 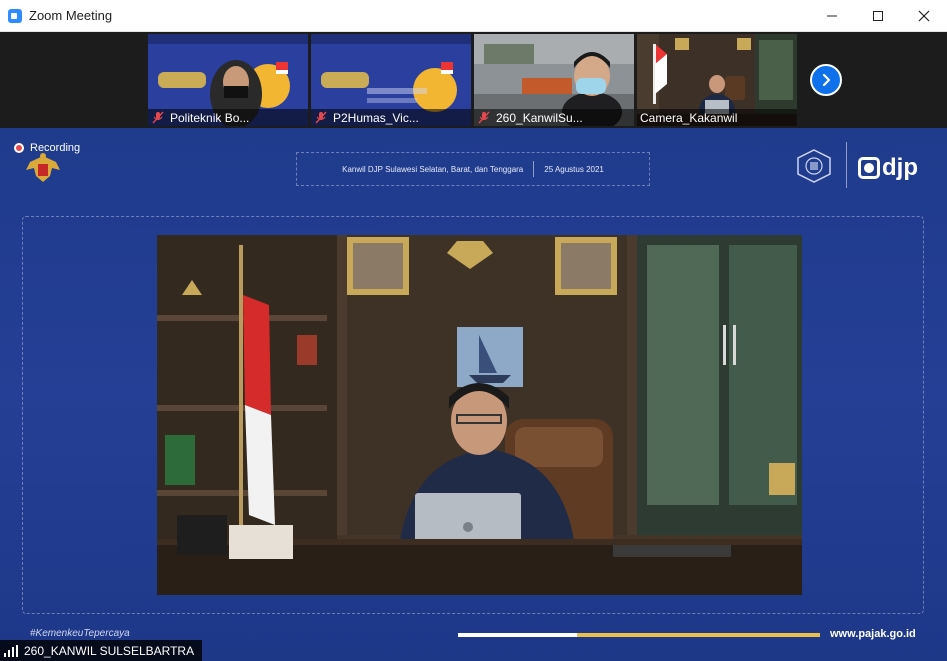 I want to click on garuda-emblem-icon, so click(x=43, y=167).